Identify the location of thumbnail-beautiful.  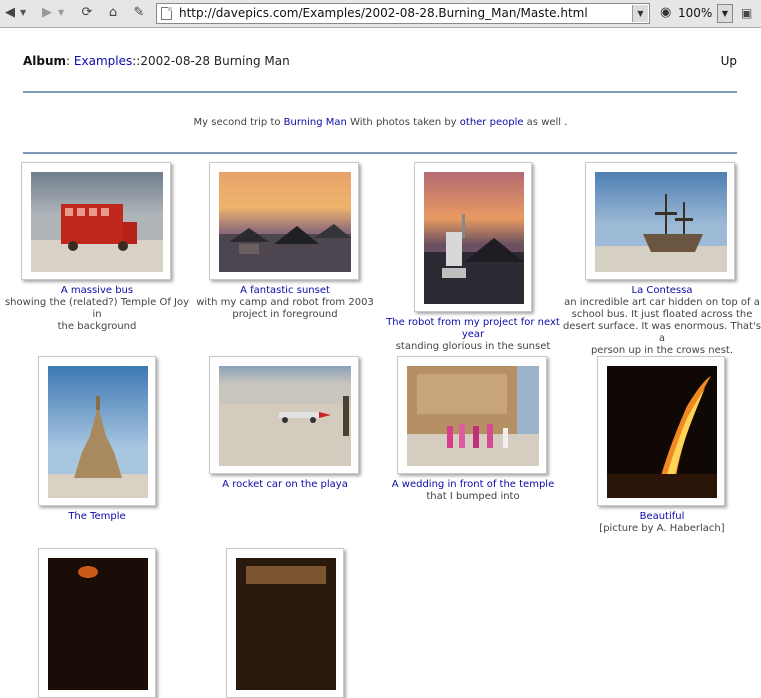
(661, 431).